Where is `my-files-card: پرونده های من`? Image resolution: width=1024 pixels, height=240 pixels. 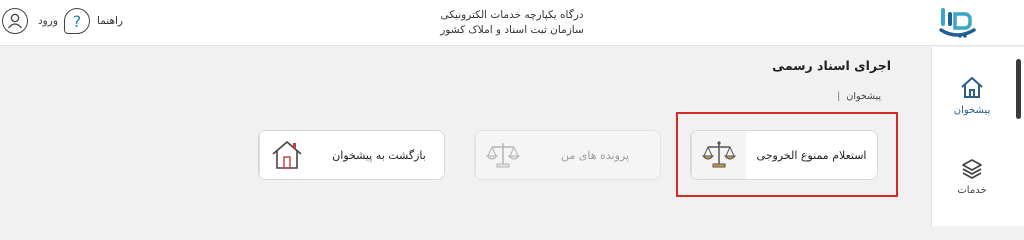
my-files-card: پرونده های من is located at coordinates (567, 155).